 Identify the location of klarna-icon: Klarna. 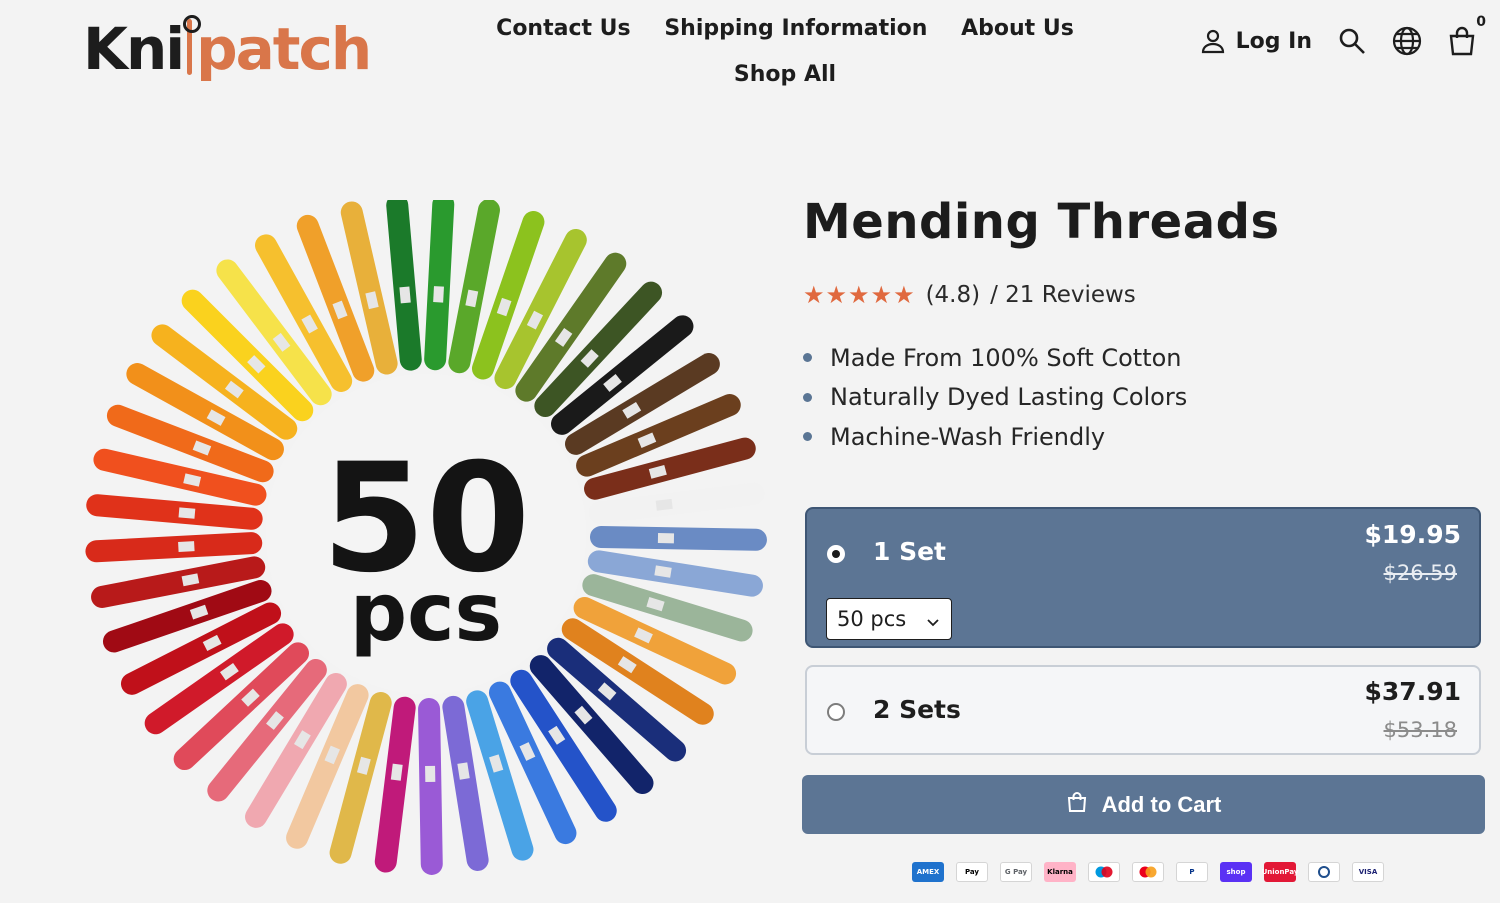
(1060, 872).